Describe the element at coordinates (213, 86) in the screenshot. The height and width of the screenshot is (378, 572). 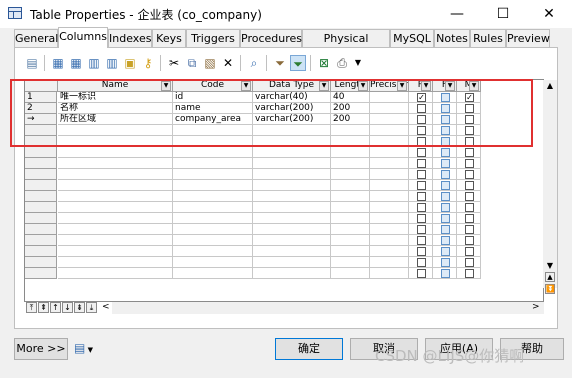
I see `header-code: Code ▼` at that location.